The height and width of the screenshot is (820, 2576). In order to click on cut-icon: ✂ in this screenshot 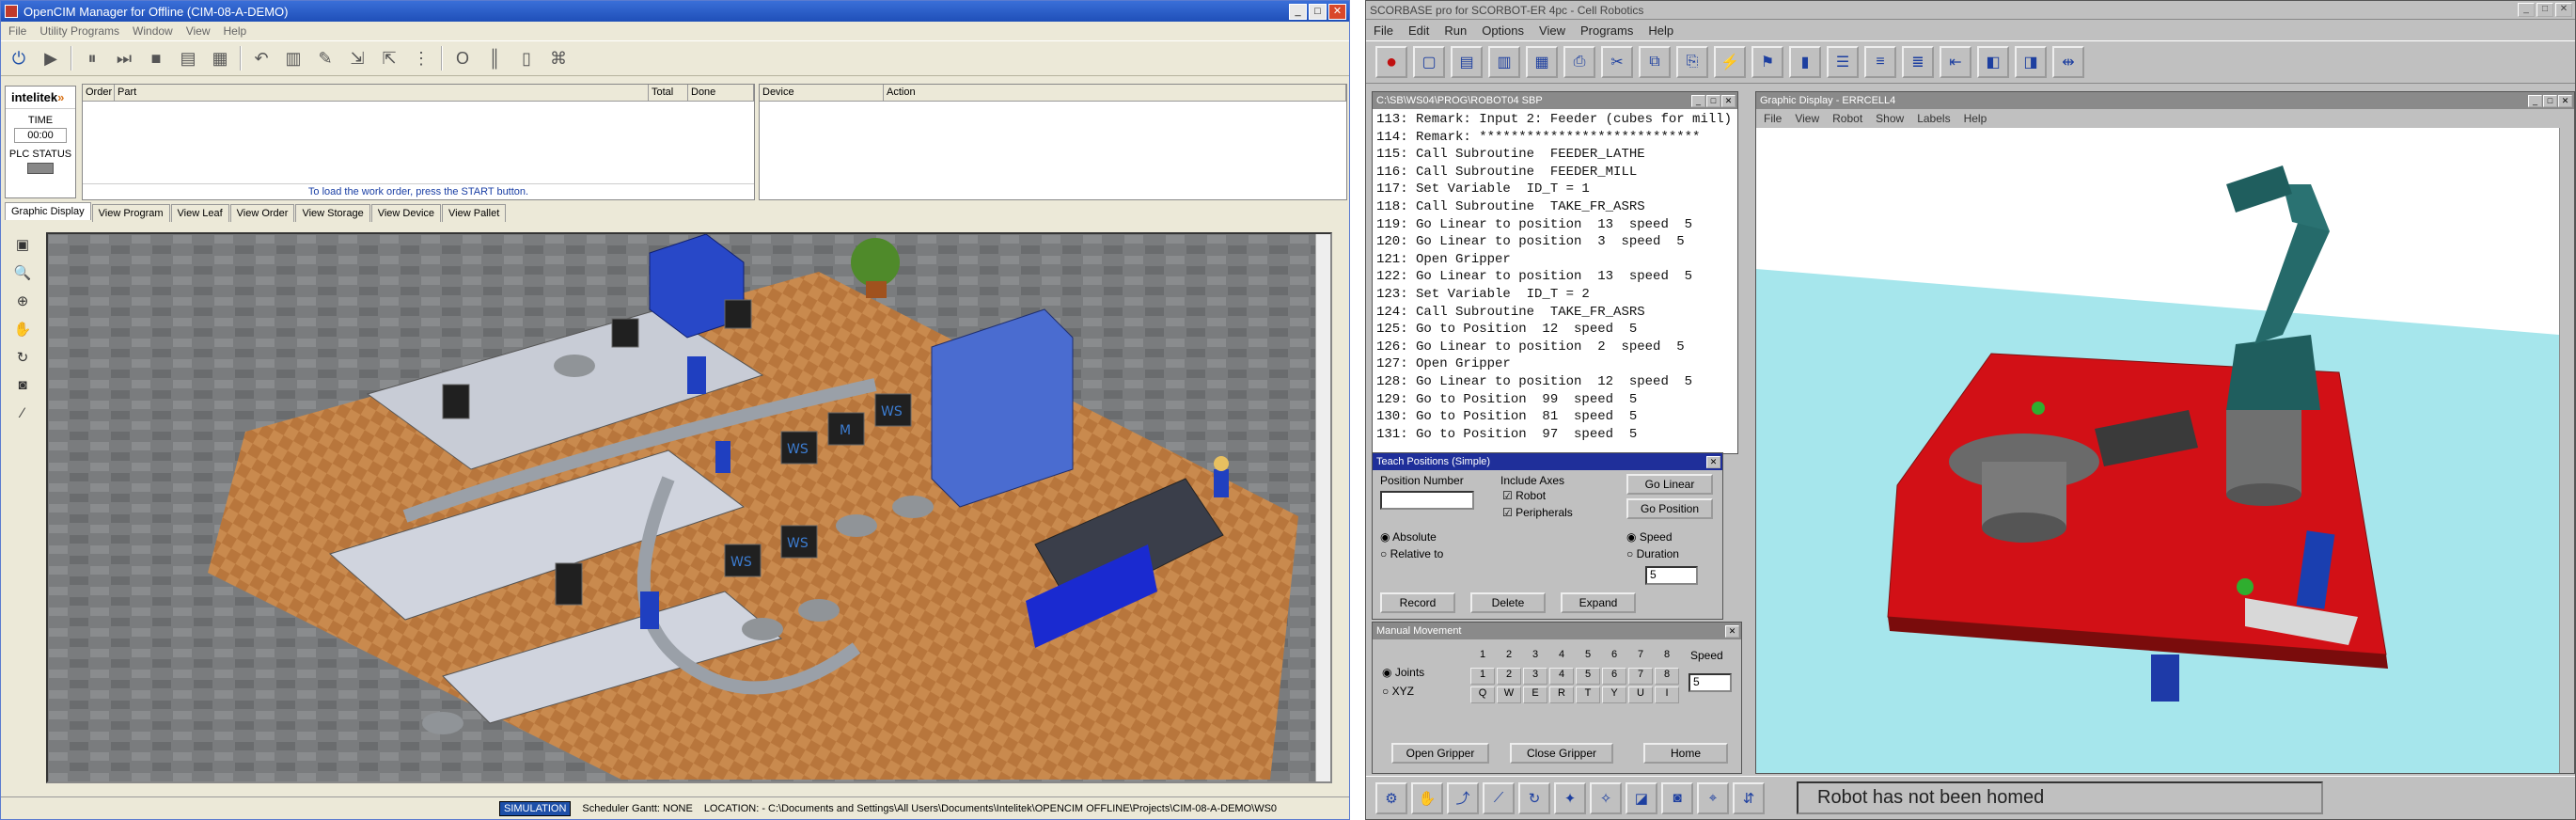, I will do `click(1617, 62)`.